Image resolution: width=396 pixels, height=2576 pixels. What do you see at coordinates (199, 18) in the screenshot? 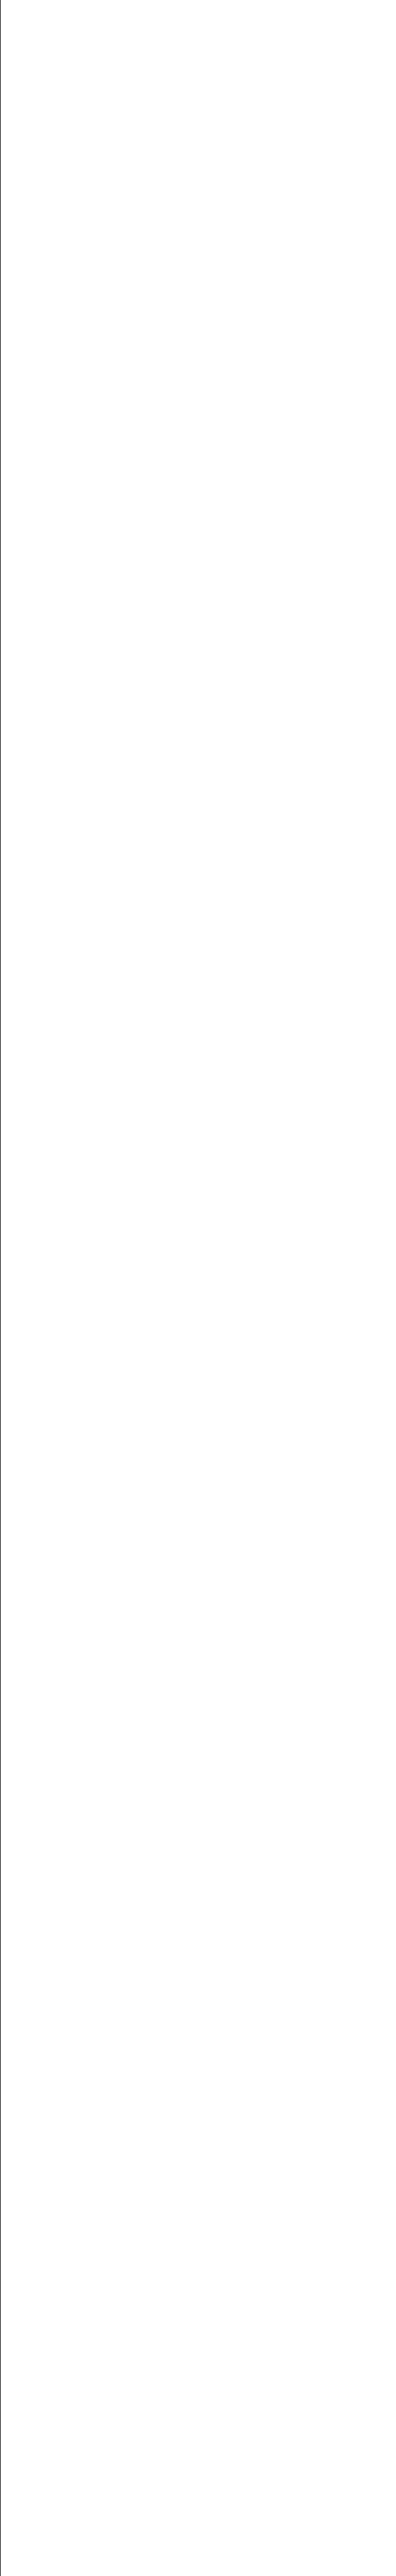
I see `time-window-header` at bounding box center [199, 18].